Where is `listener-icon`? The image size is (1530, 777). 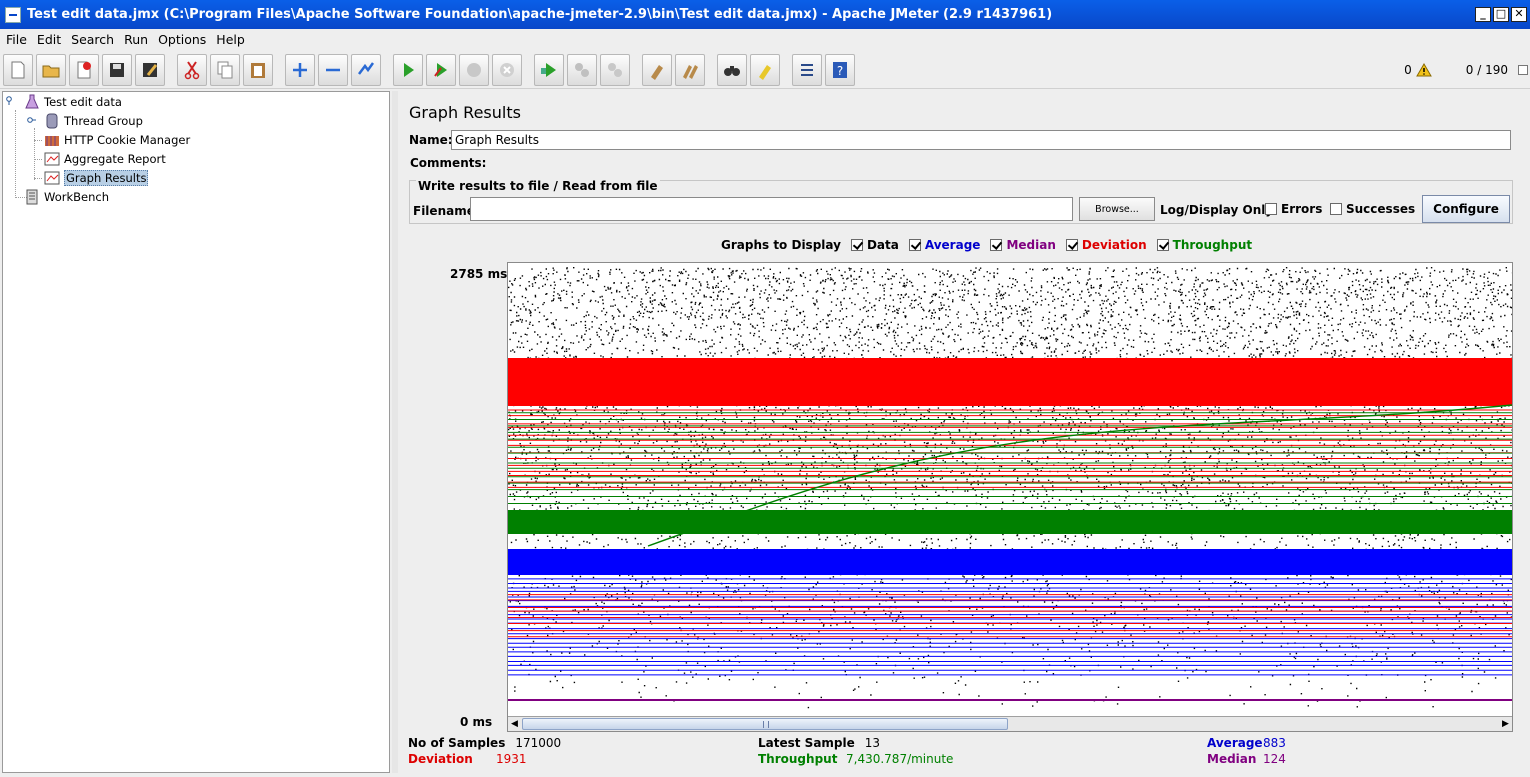 listener-icon is located at coordinates (52, 178).